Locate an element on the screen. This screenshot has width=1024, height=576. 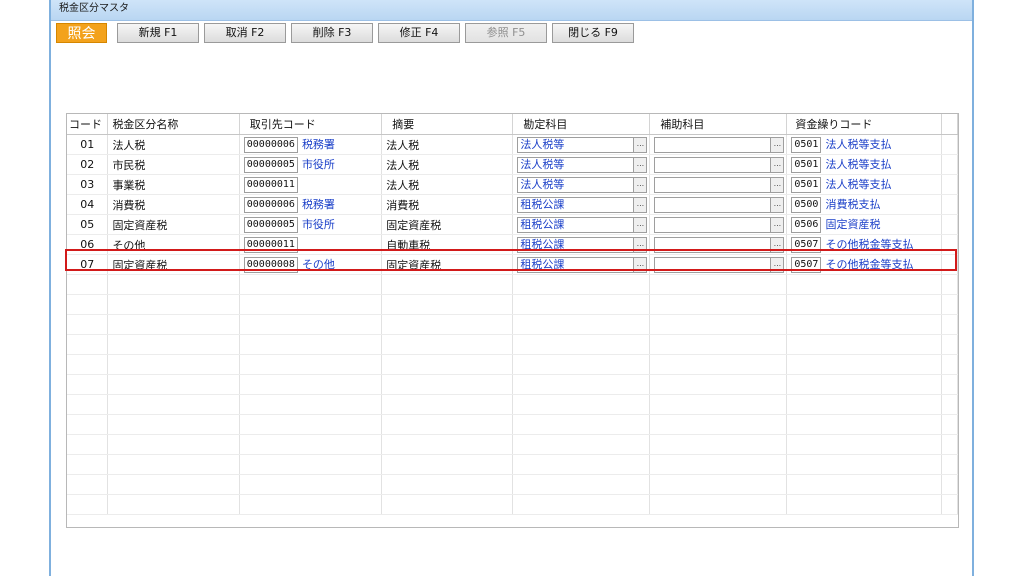
header-tax-name: 税金区分名称 is located at coordinates (173, 124).